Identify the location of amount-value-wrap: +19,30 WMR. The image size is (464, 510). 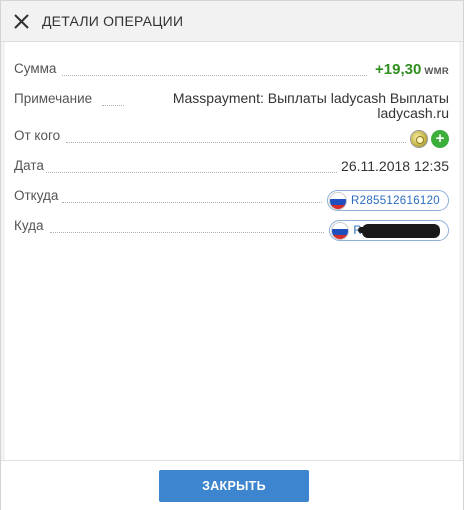
(410, 69).